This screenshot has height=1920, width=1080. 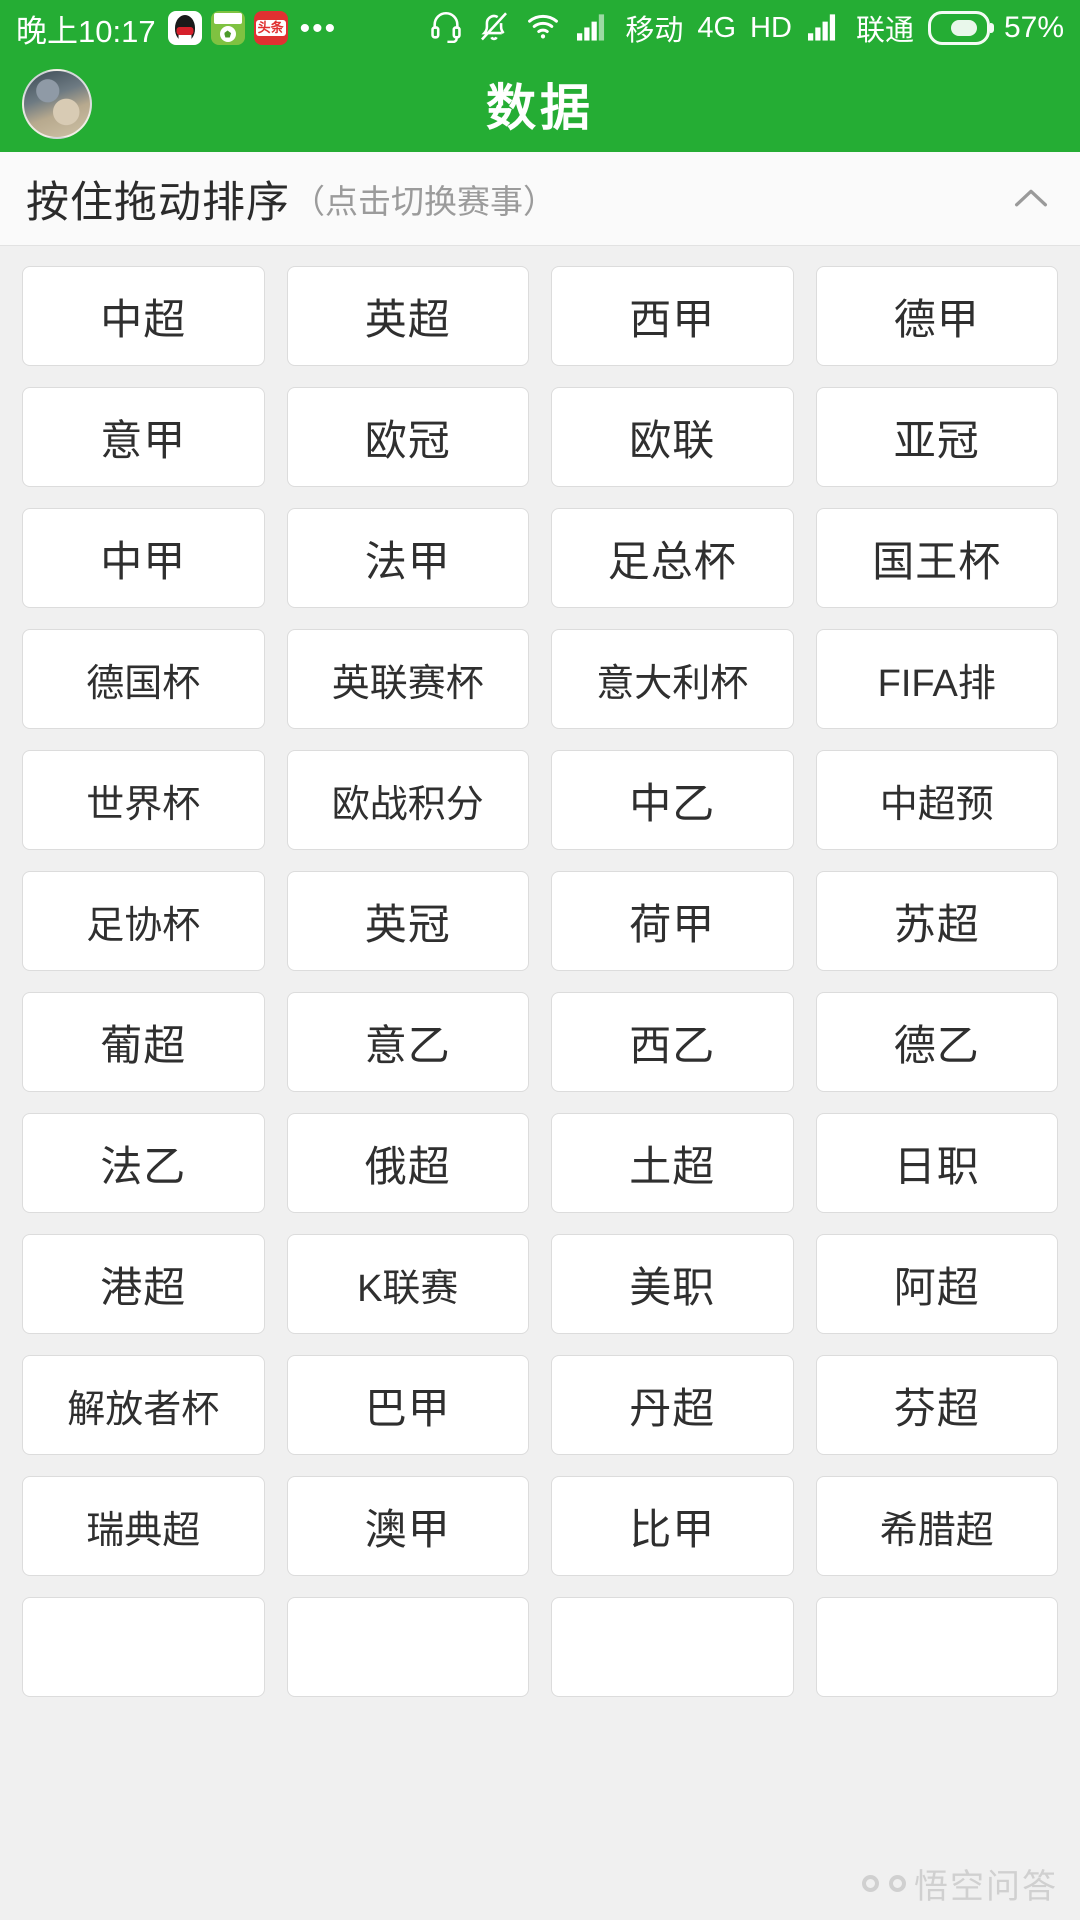 I want to click on league-chip: 澳甲, so click(x=407, y=1526).